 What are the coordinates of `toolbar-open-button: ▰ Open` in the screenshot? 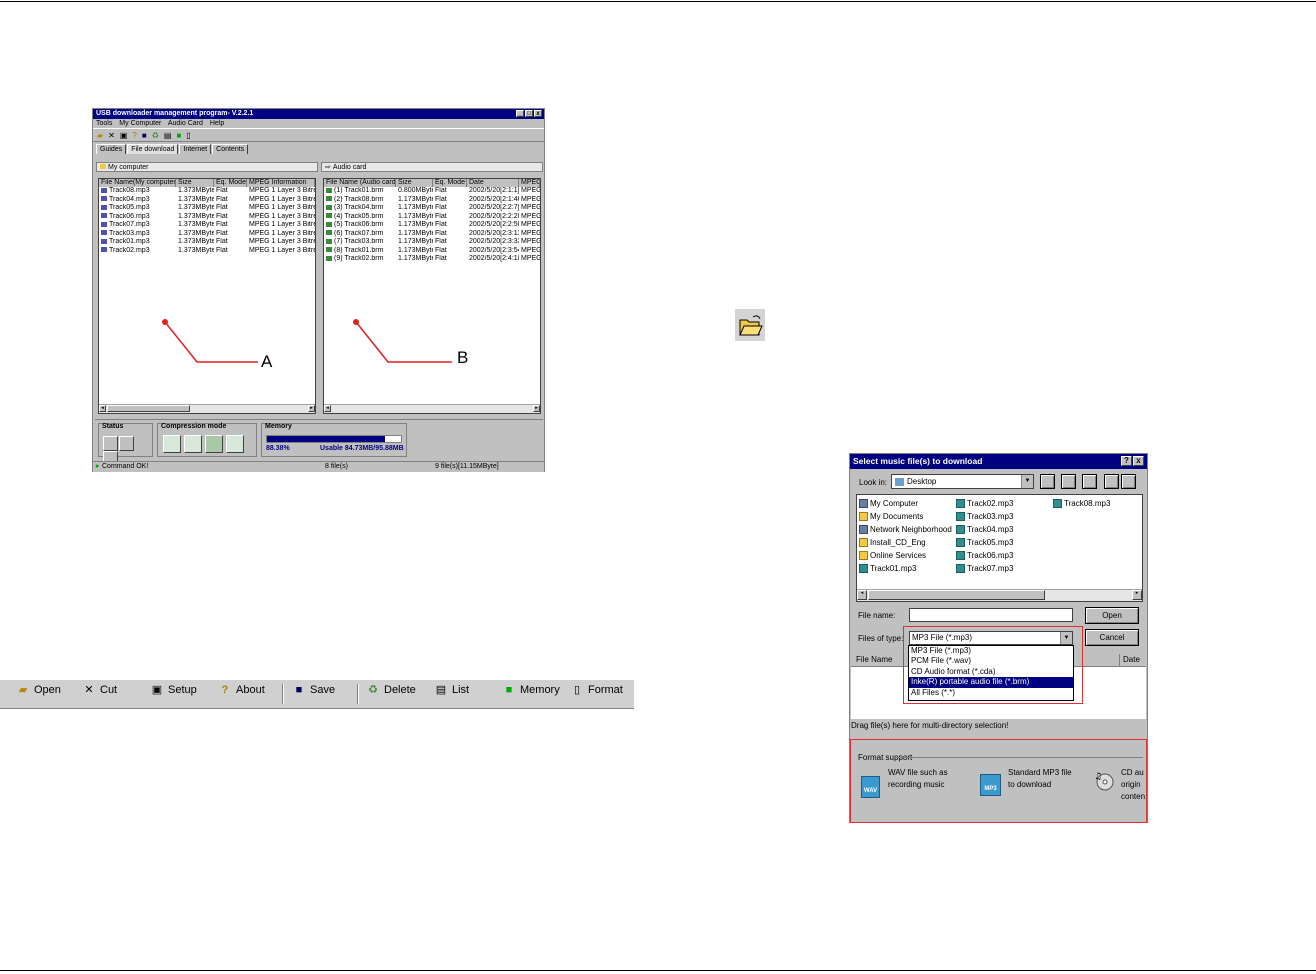 It's located at (38, 690).